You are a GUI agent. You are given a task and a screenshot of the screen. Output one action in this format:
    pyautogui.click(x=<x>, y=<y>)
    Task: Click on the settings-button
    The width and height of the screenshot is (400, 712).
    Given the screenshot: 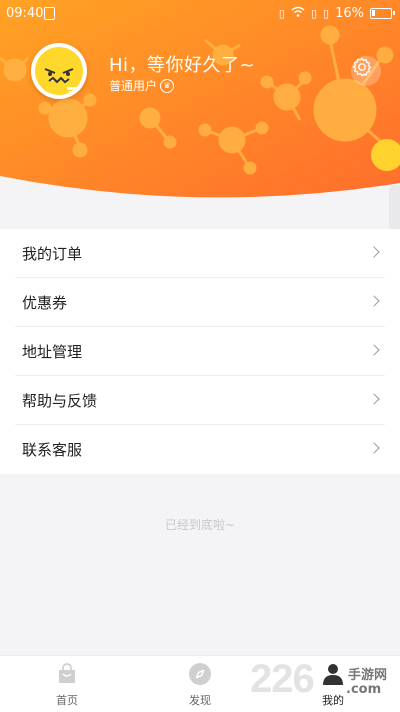 What is the action you would take?
    pyautogui.click(x=366, y=71)
    